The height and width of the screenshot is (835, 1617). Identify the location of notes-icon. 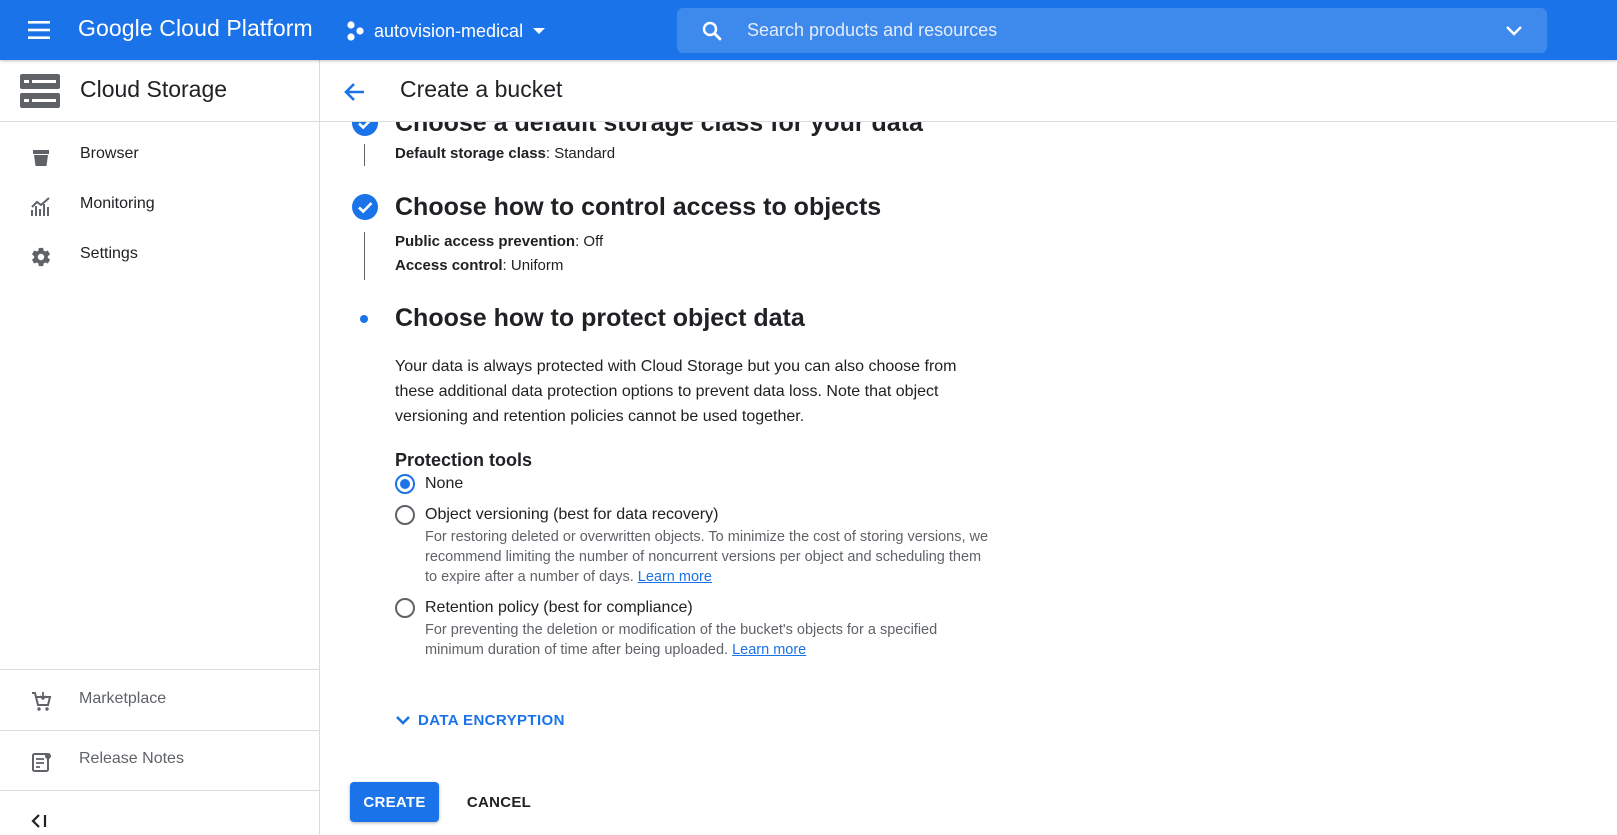
(41, 762).